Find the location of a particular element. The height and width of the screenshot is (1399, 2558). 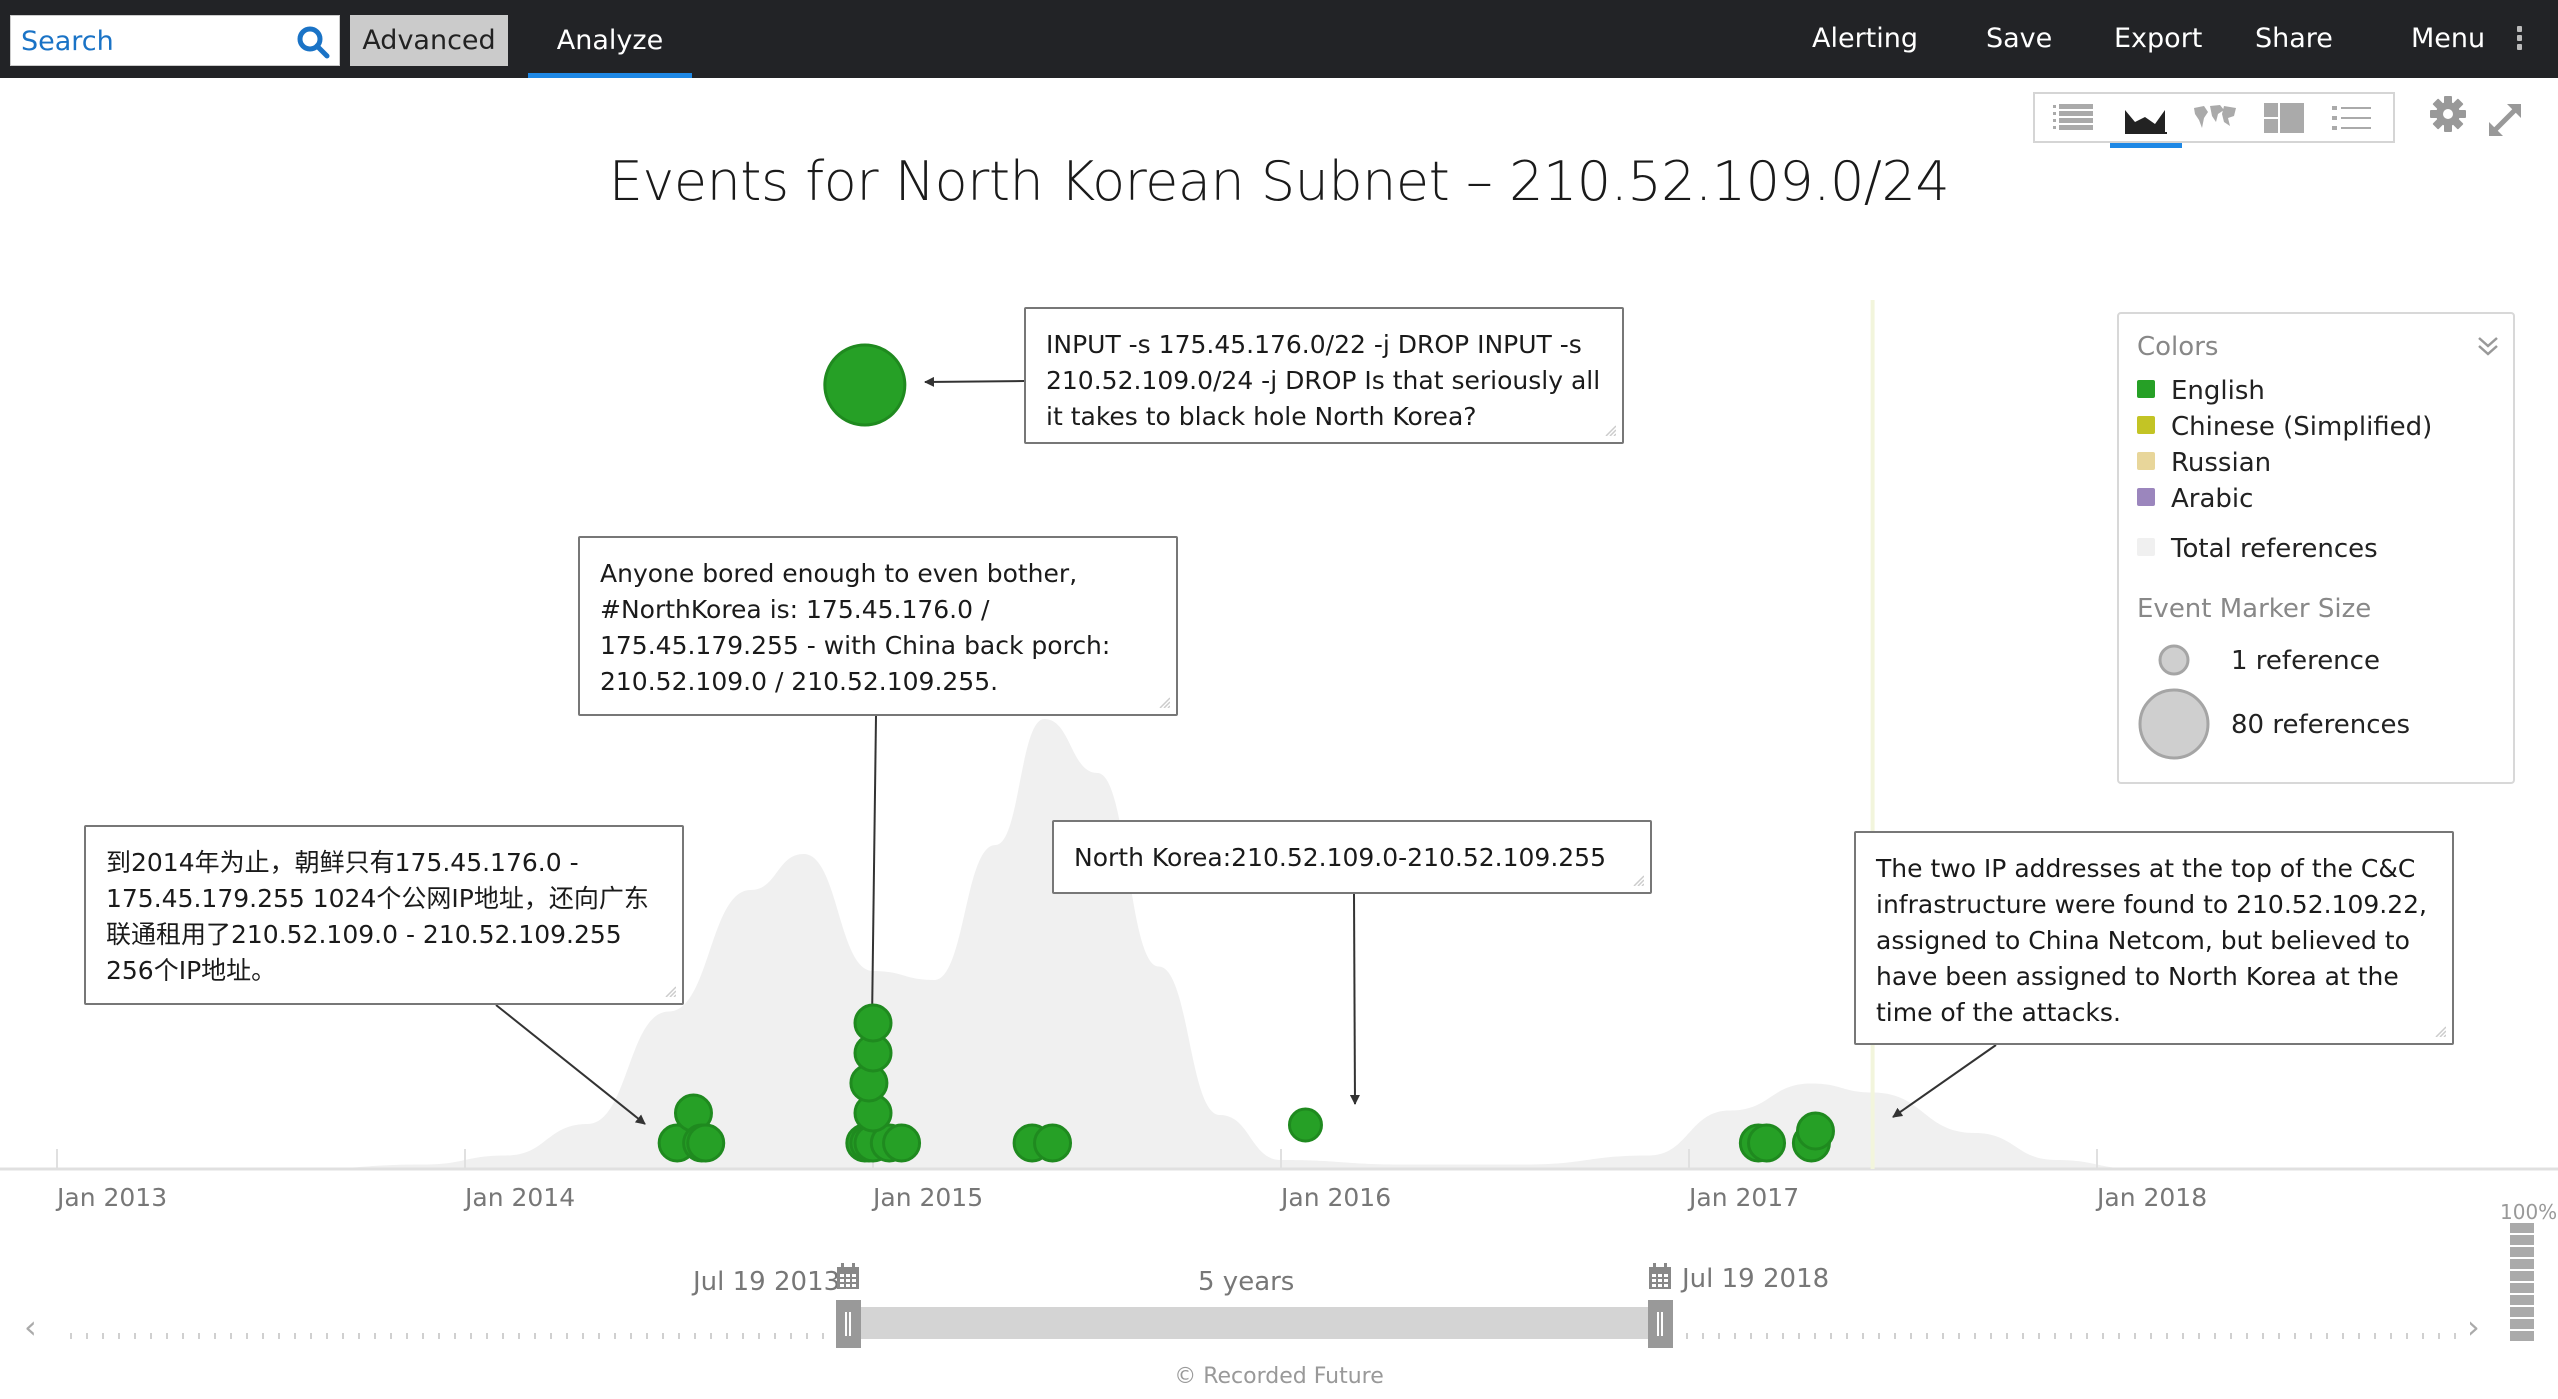

legend-label: Arabic is located at coordinates (2212, 499).